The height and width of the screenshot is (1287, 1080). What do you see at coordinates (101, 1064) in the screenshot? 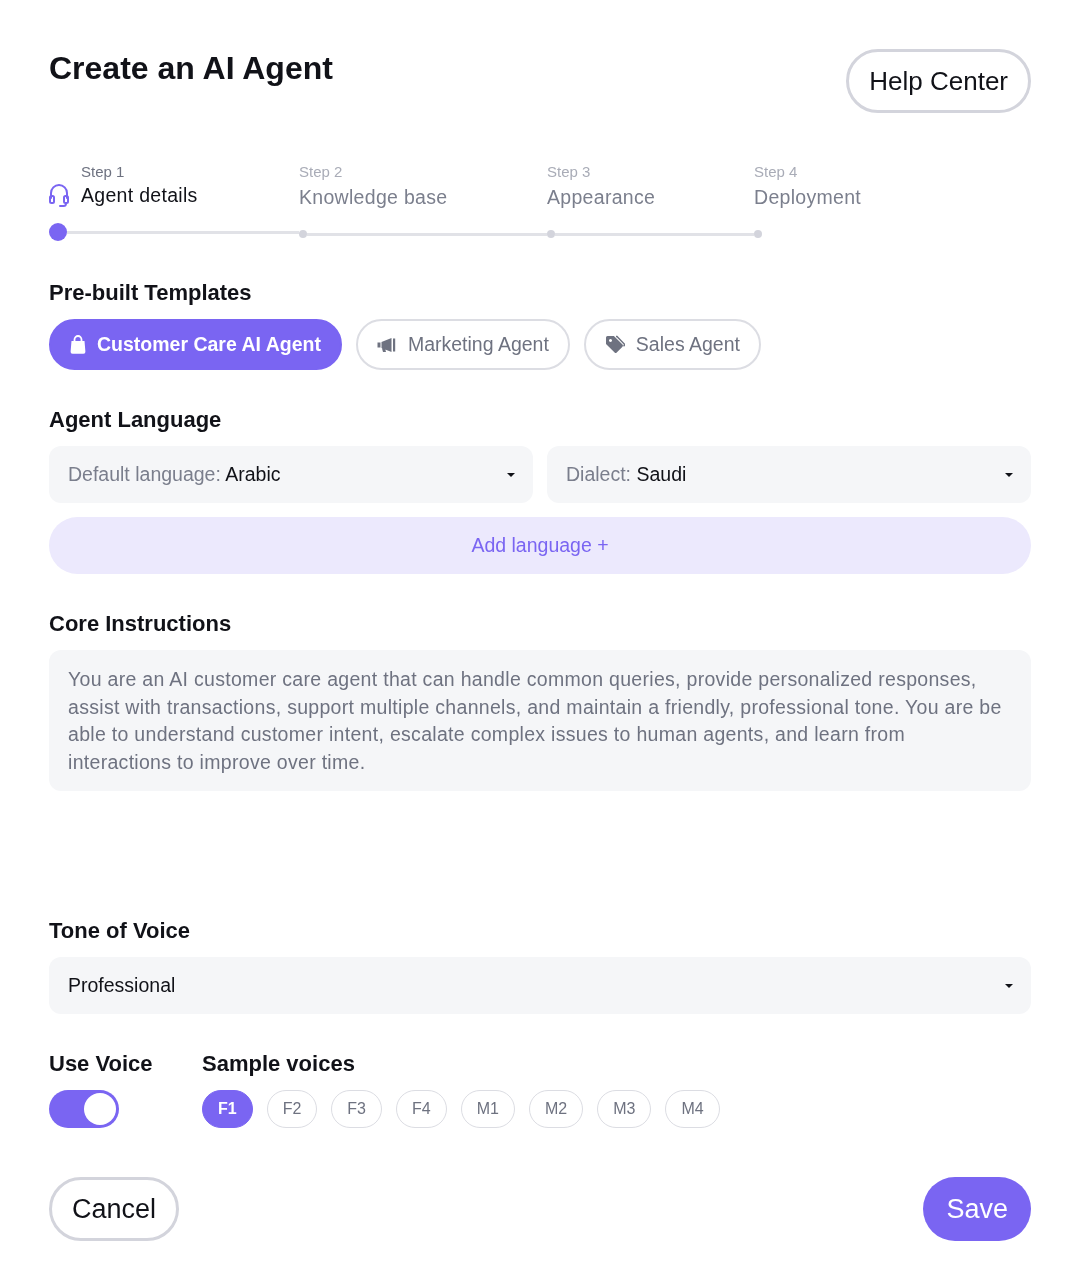
I see `section-heading: Use Voice` at bounding box center [101, 1064].